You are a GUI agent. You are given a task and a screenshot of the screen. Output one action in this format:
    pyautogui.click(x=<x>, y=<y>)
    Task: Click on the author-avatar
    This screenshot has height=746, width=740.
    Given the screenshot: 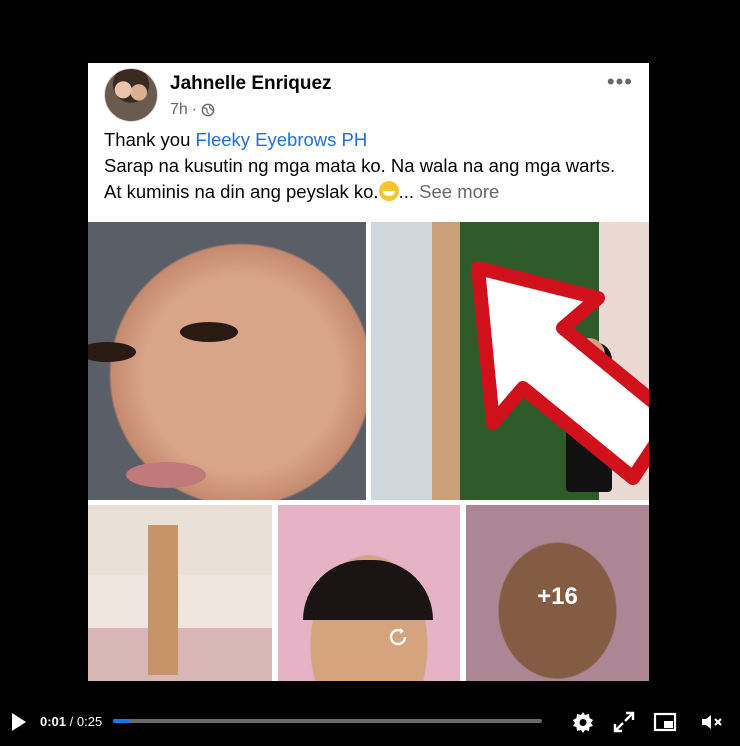 What is the action you would take?
    pyautogui.click(x=131, y=95)
    